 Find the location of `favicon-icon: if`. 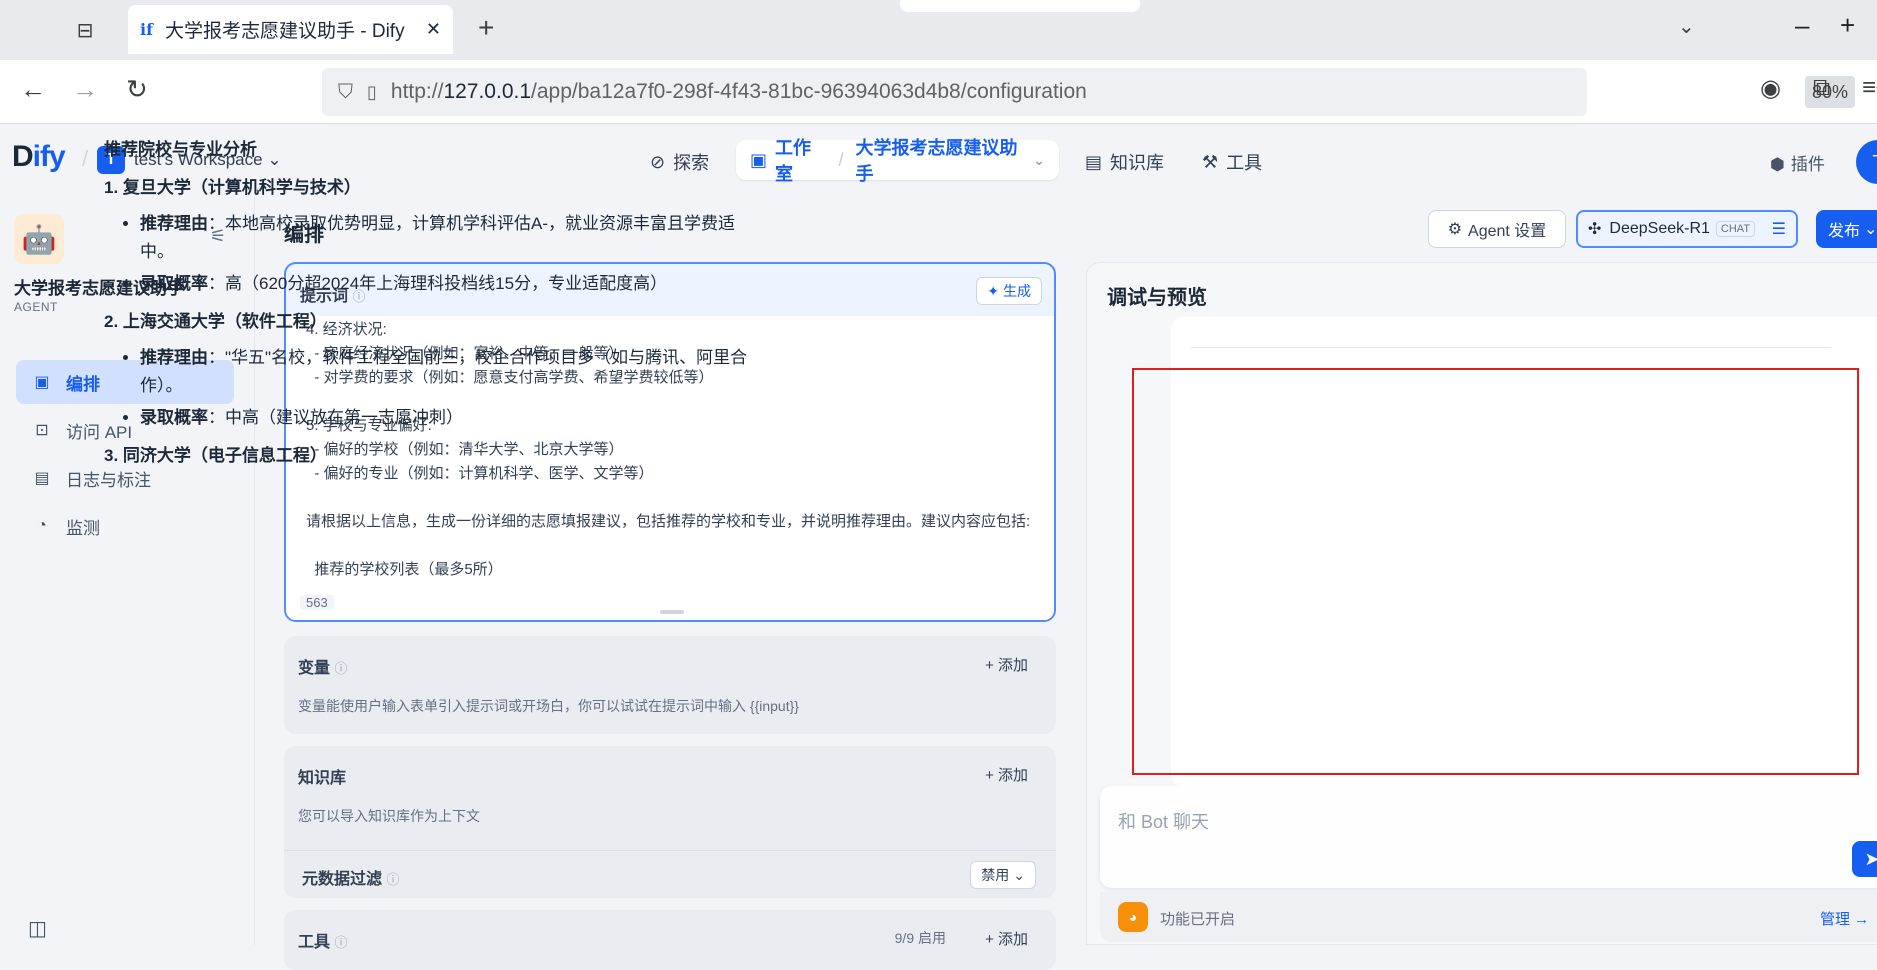

favicon-icon: if is located at coordinates (146, 29).